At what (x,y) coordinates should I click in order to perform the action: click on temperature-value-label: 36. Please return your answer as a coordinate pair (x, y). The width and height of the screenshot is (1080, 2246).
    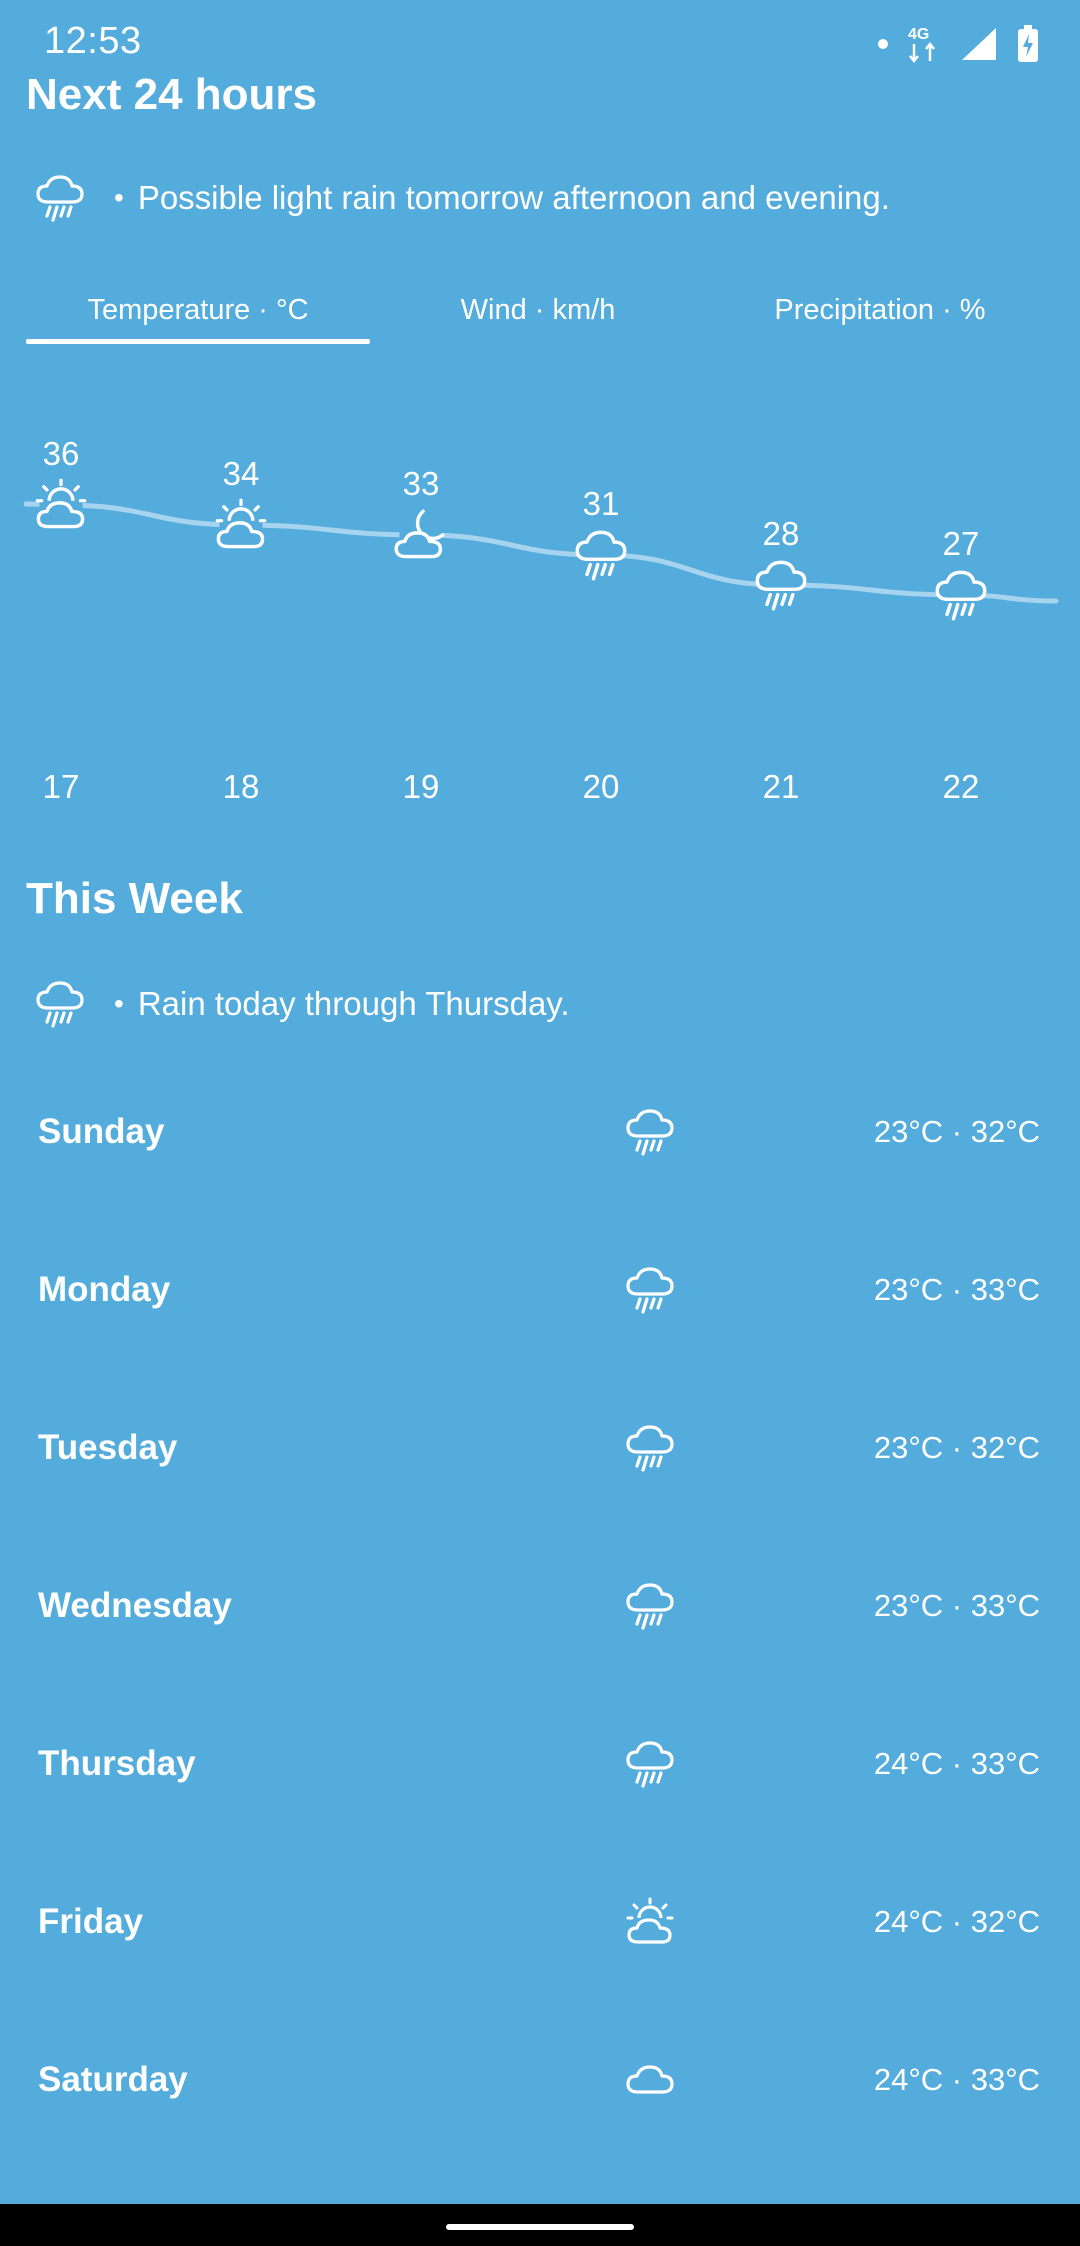
    Looking at the image, I should click on (61, 453).